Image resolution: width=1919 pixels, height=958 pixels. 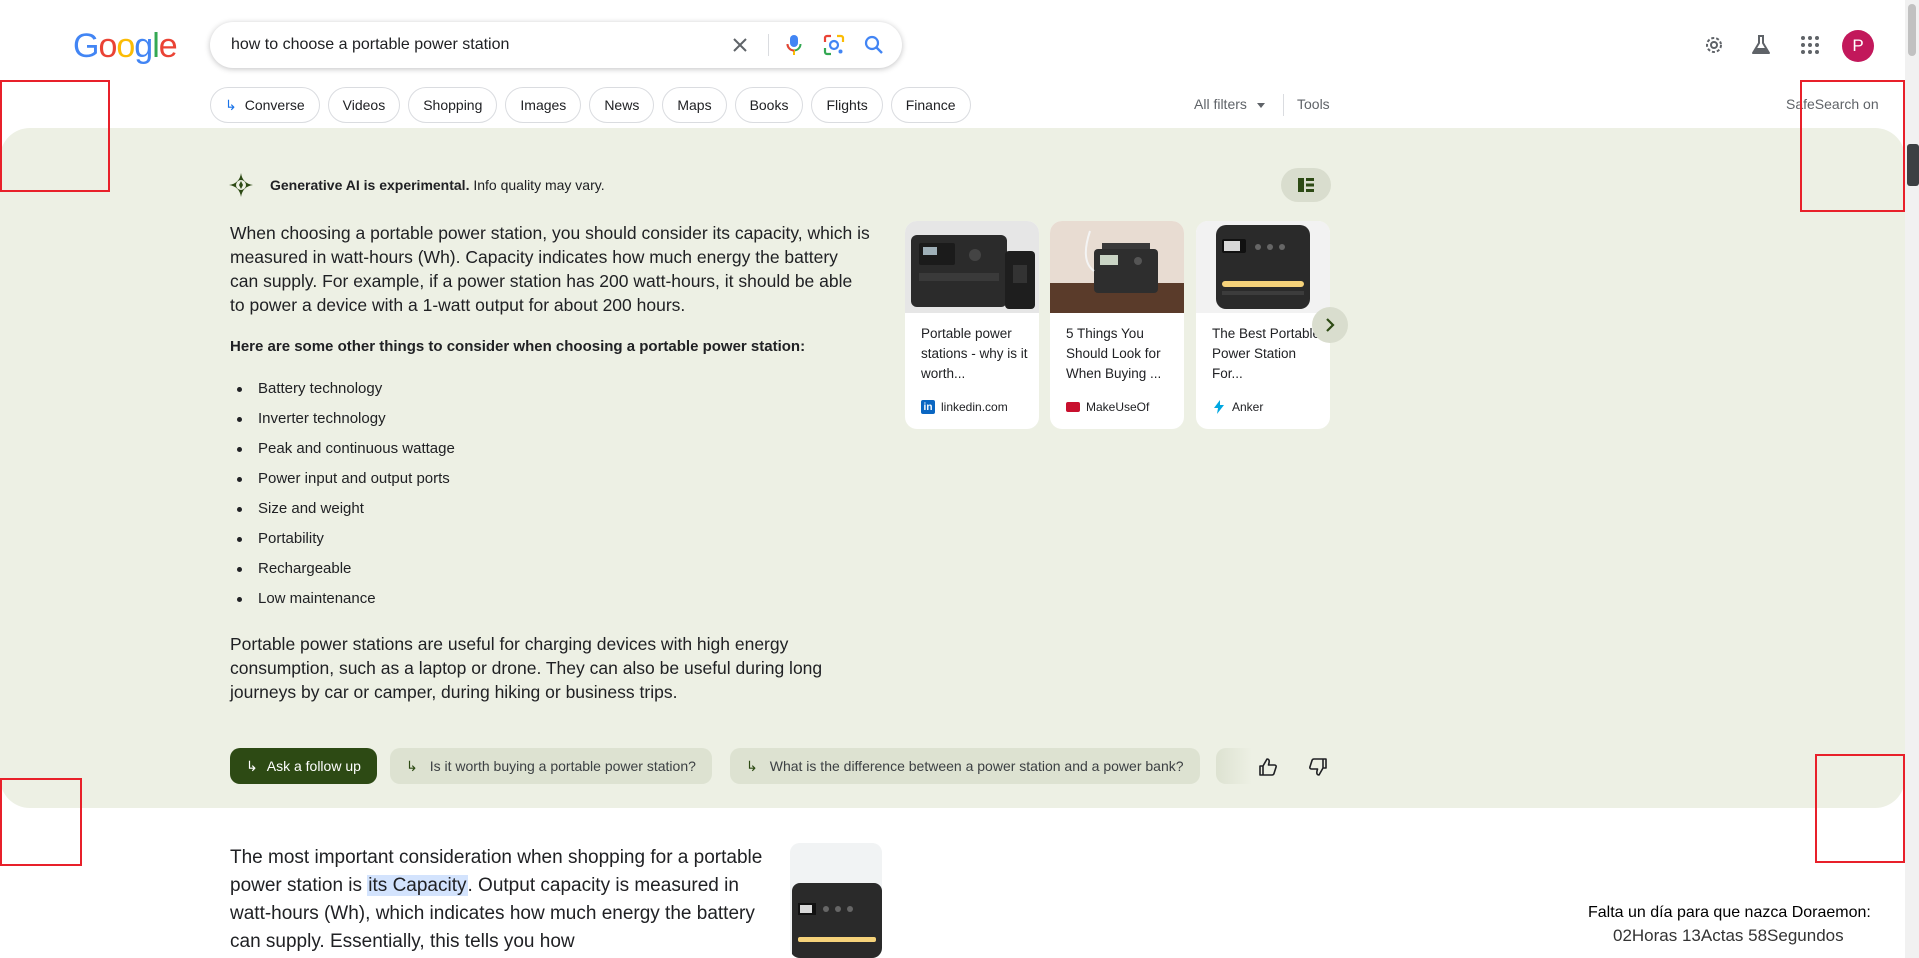 I want to click on snippet-image, so click(x=836, y=900).